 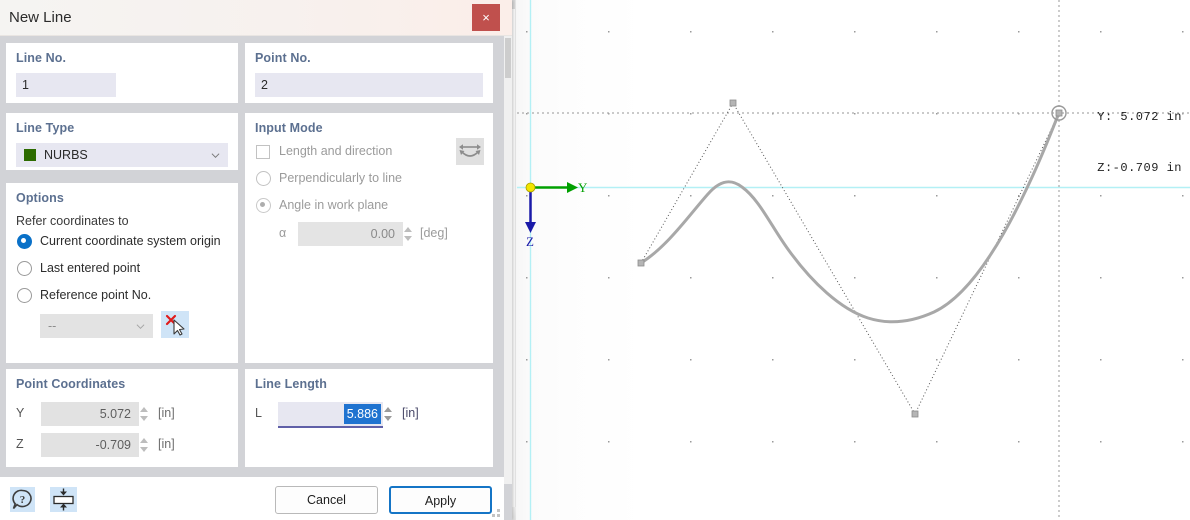 What do you see at coordinates (530, 187) in the screenshot?
I see `origin-marker` at bounding box center [530, 187].